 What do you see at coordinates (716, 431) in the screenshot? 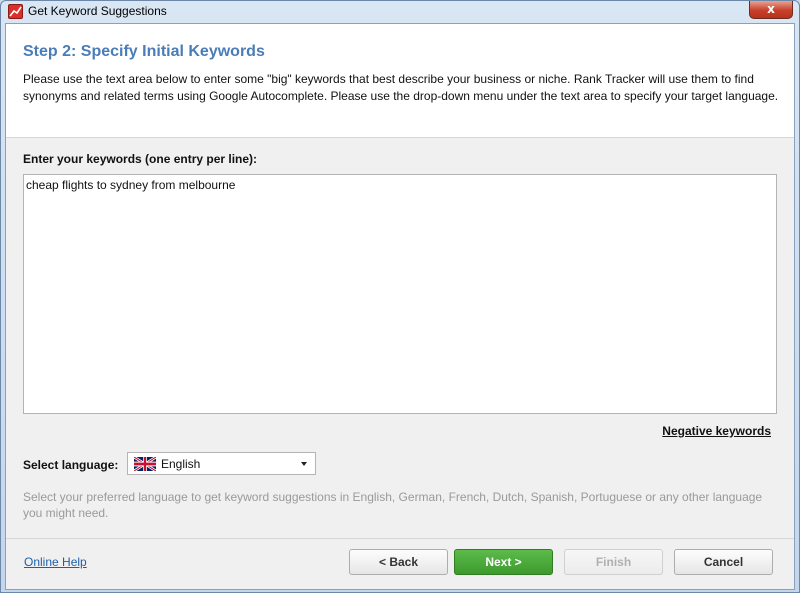
I see `negative-keywords-link: Negative keywords` at bounding box center [716, 431].